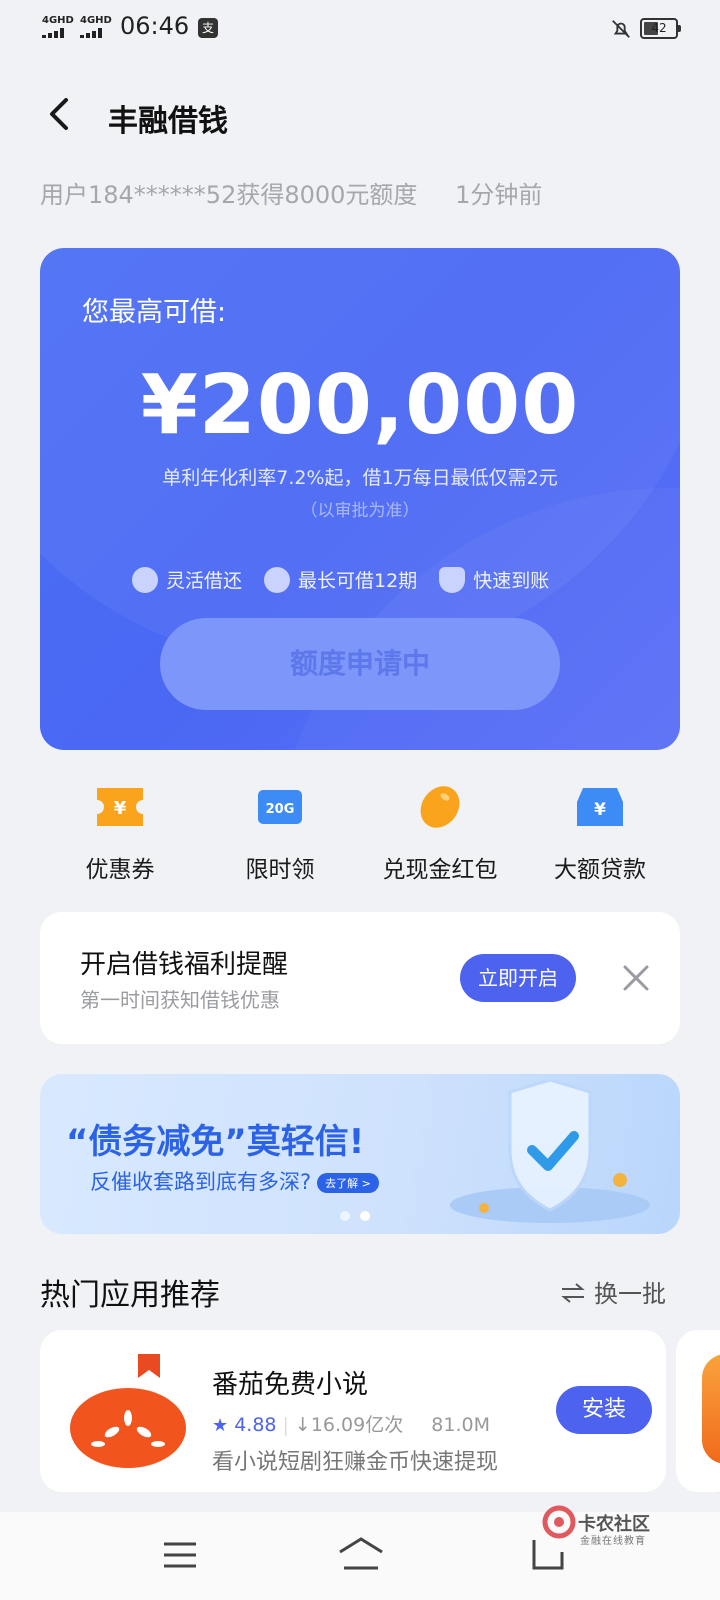 This screenshot has height=1600, width=720. What do you see at coordinates (208, 28) in the screenshot?
I see `notification-app-icon: 支` at bounding box center [208, 28].